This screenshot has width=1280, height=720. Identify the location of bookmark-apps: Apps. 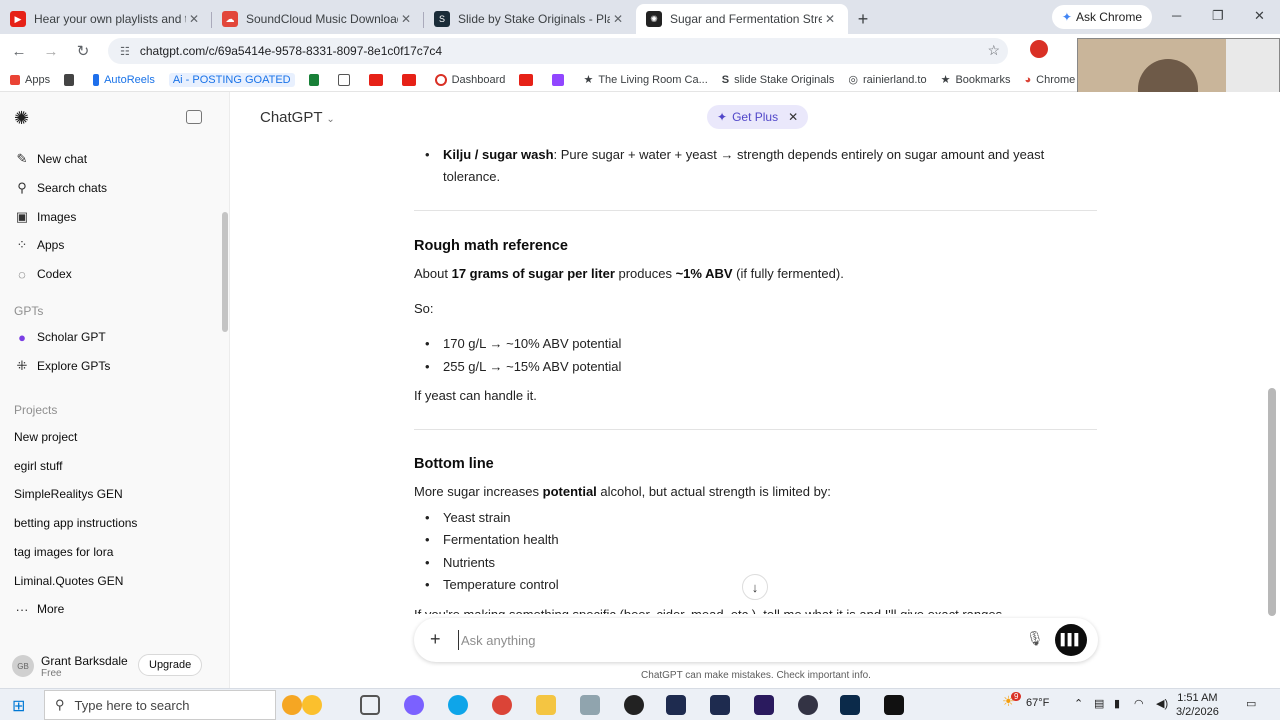
(30, 80).